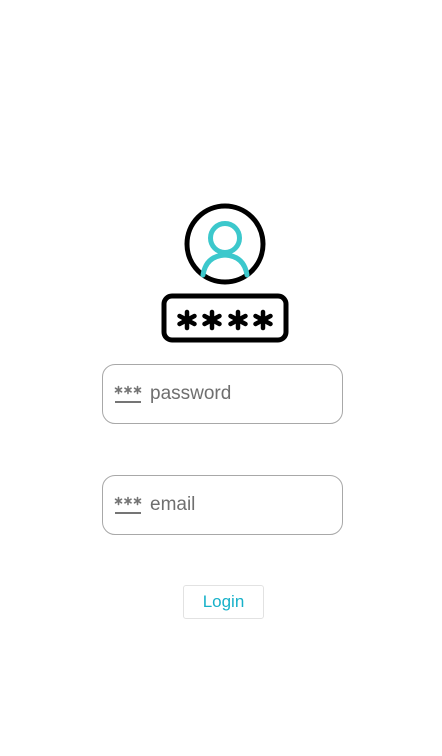 The height and width of the screenshot is (756, 442). I want to click on login-button: Login, so click(223, 602).